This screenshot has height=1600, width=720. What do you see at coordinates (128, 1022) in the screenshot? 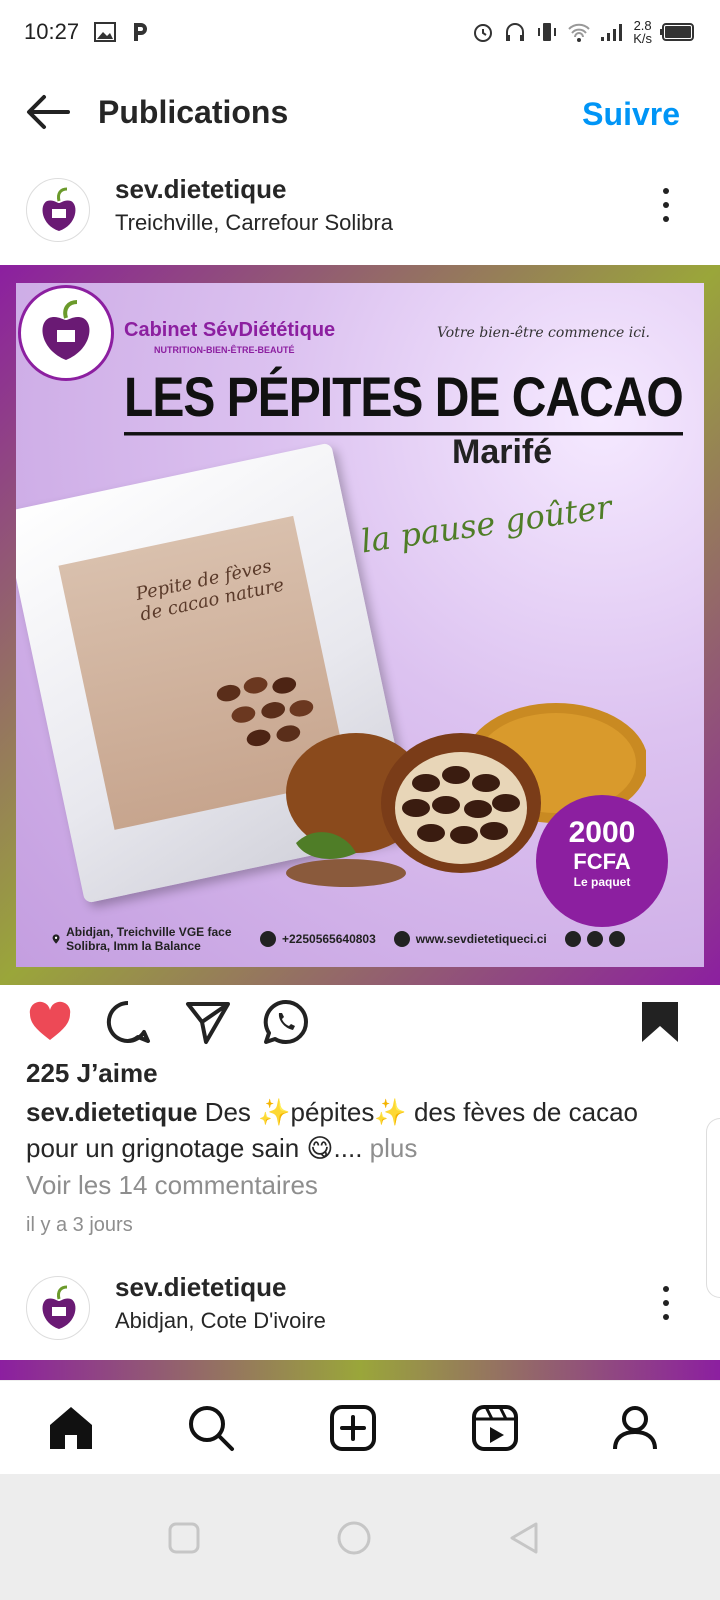
I see `comment-icon` at bounding box center [128, 1022].